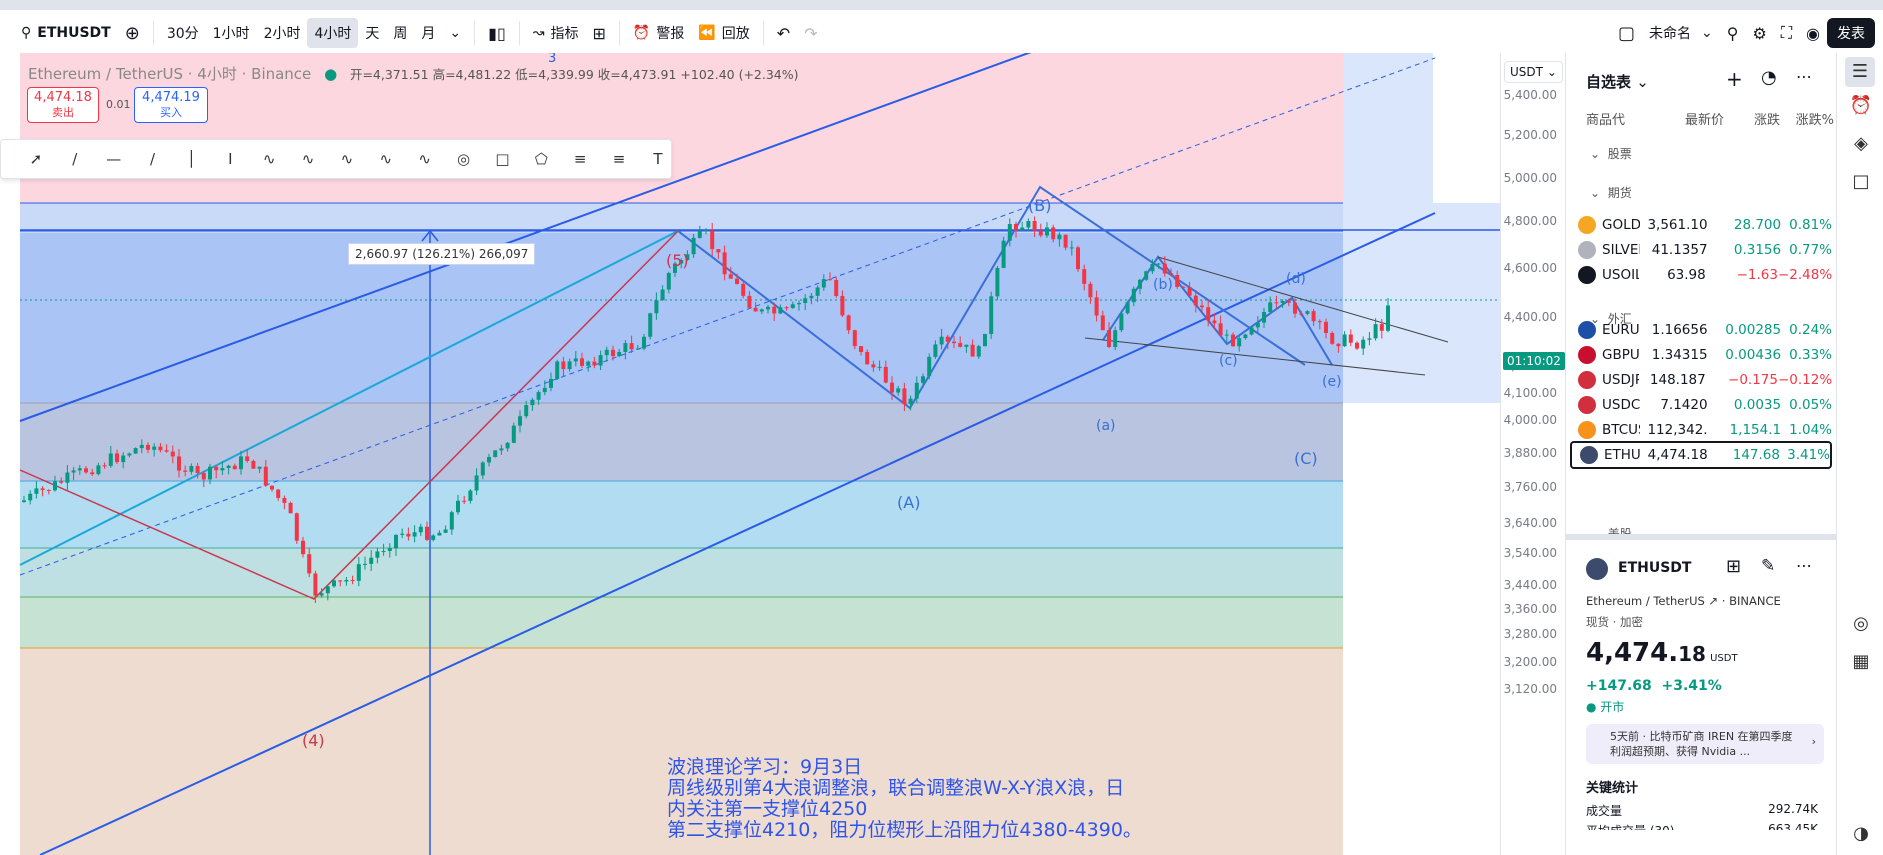  I want to click on wave-ae-icon: ∿, so click(347, 159).